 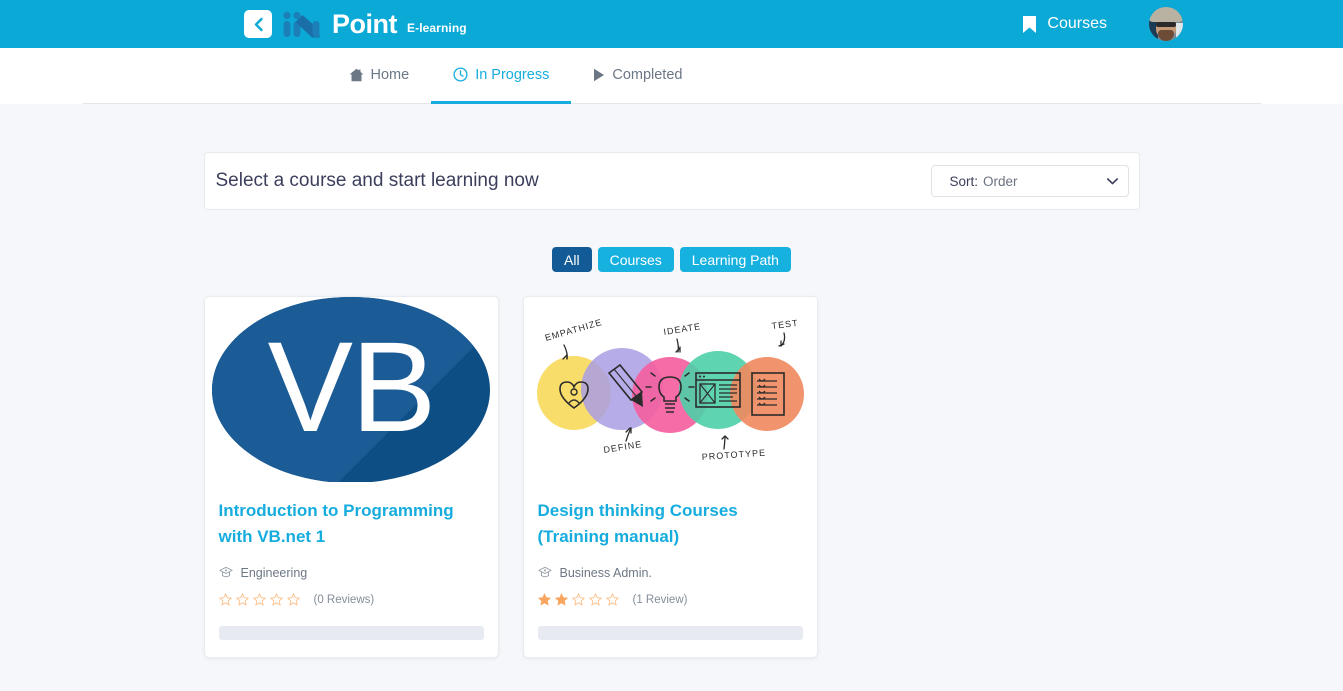 I want to click on tab-completed: Completed, so click(x=637, y=76).